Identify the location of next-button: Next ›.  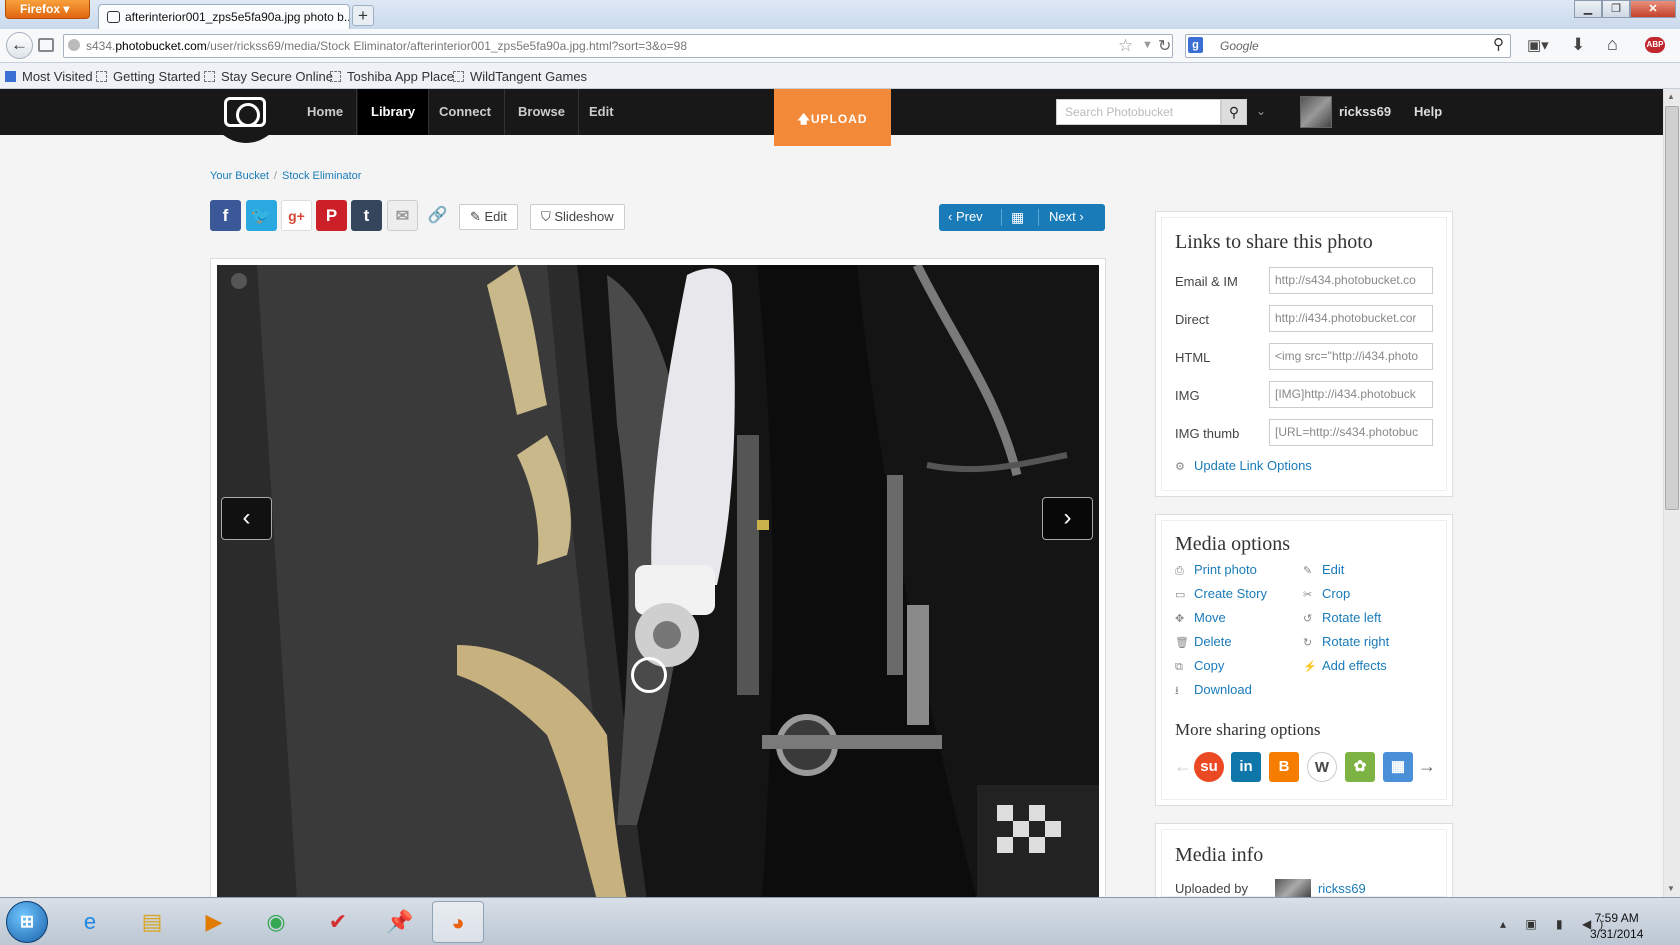
(1066, 217).